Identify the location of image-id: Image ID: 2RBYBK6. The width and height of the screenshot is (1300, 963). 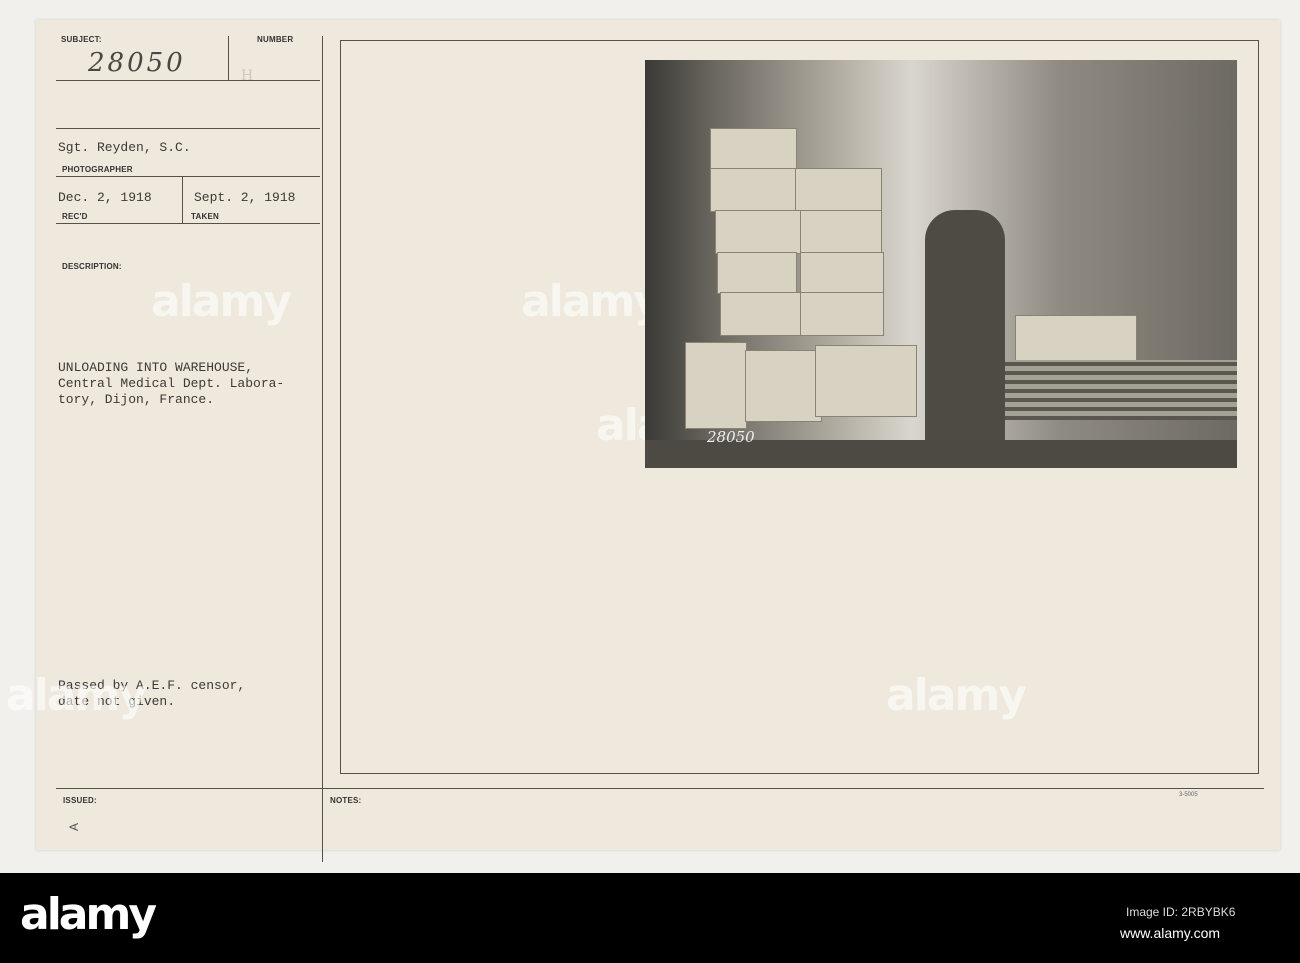
(1181, 912).